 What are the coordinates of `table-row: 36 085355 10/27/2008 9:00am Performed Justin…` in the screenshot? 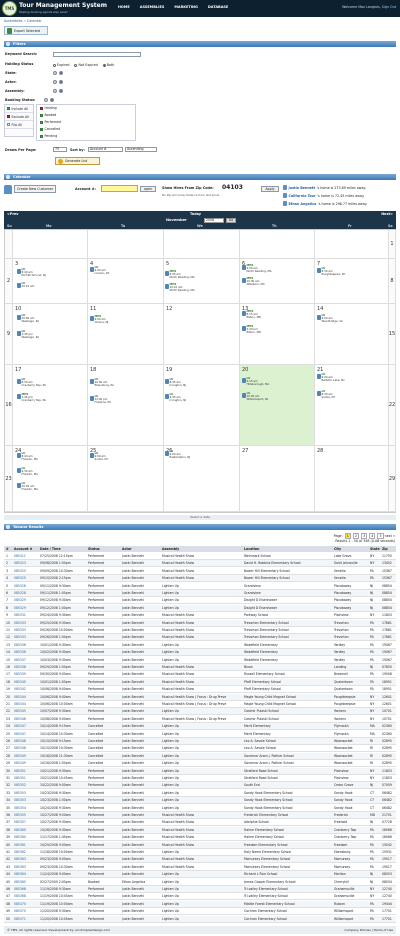 It's located at (200, 815).